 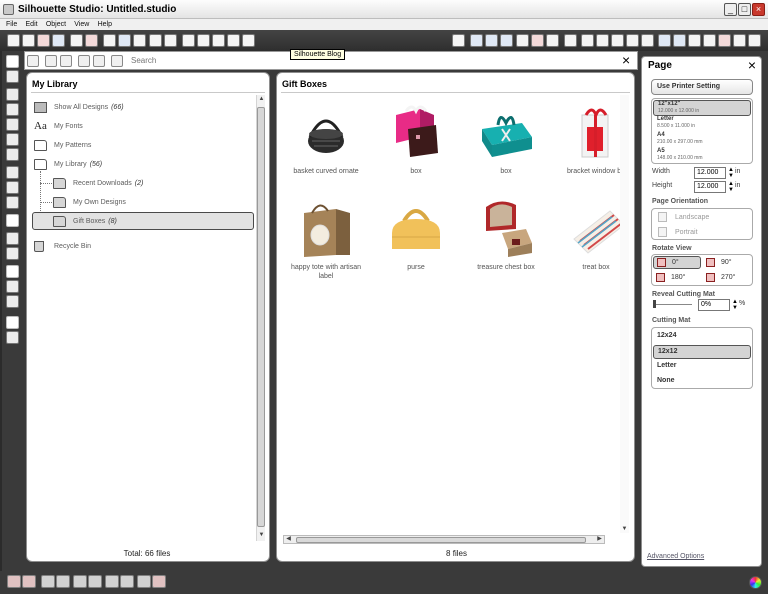 What do you see at coordinates (702, 382) in the screenshot?
I see `mat-none: None` at bounding box center [702, 382].